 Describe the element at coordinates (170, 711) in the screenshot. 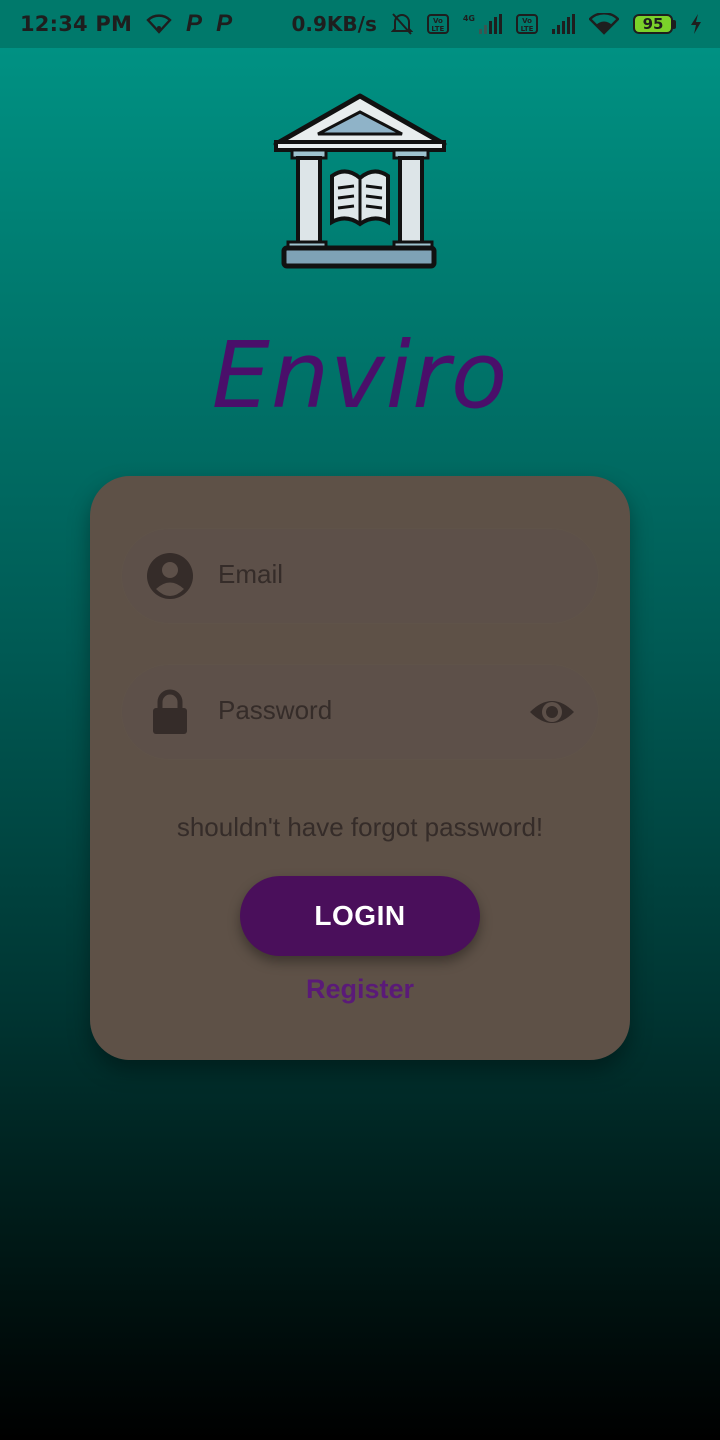

I see `lock-icon` at that location.